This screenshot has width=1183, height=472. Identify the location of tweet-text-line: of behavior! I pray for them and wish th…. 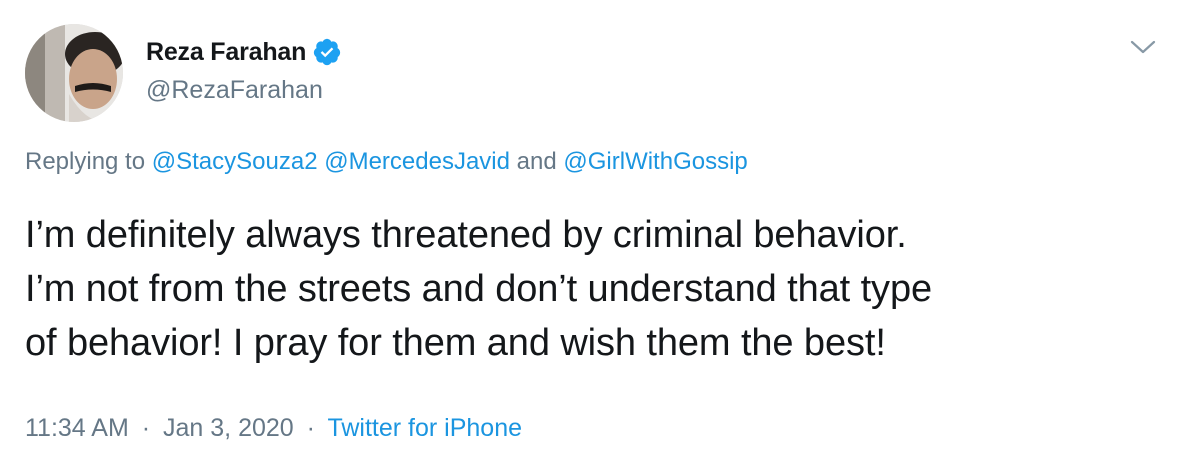
(455, 343).